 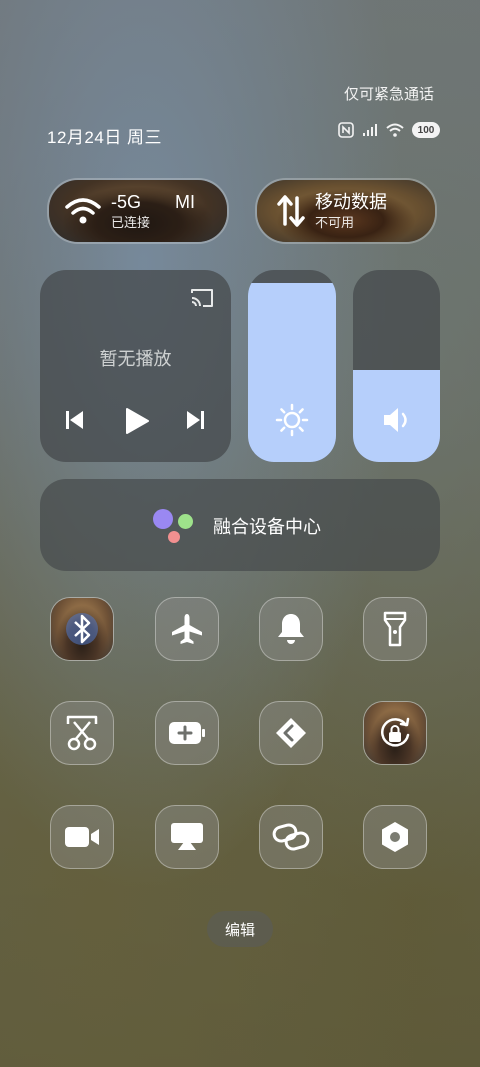 I want to click on next-track-icon, so click(x=195, y=420).